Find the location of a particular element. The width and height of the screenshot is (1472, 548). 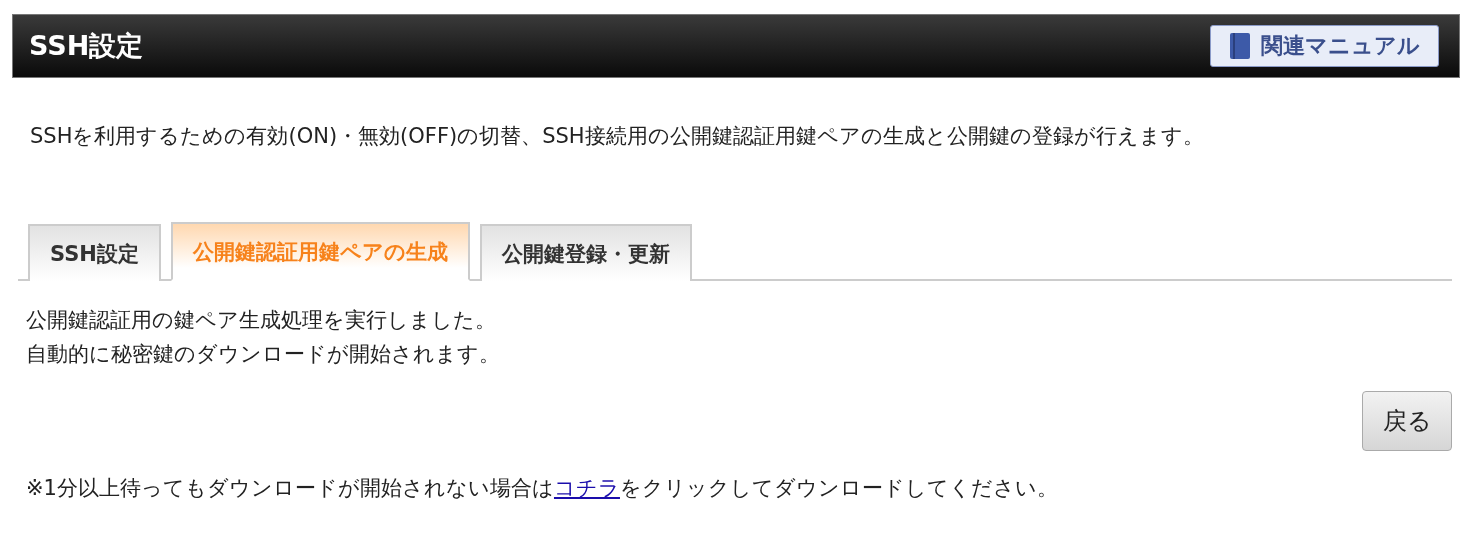

page-title: SSH設定 is located at coordinates (86, 46).